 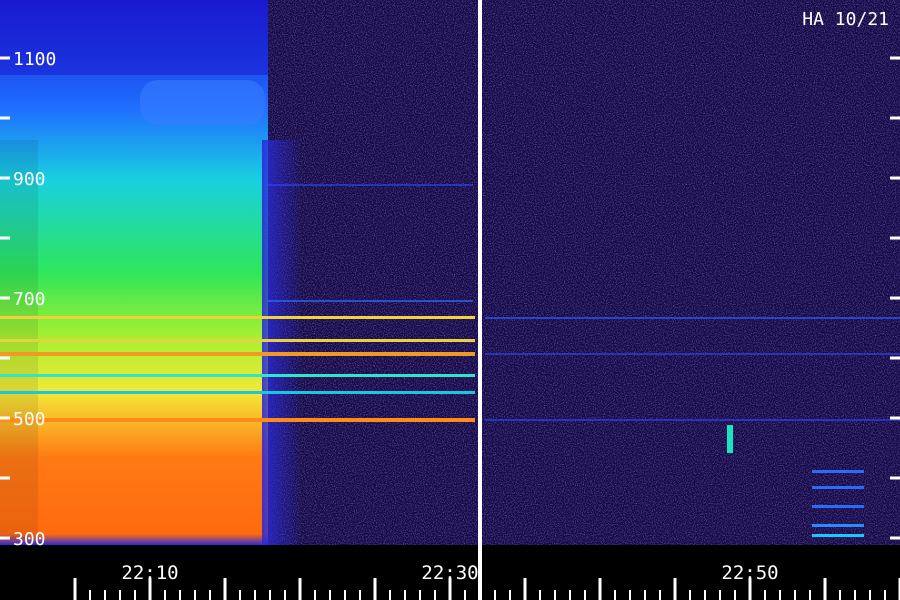 I want to click on station-annotation: HA 10/21, so click(x=845, y=19).